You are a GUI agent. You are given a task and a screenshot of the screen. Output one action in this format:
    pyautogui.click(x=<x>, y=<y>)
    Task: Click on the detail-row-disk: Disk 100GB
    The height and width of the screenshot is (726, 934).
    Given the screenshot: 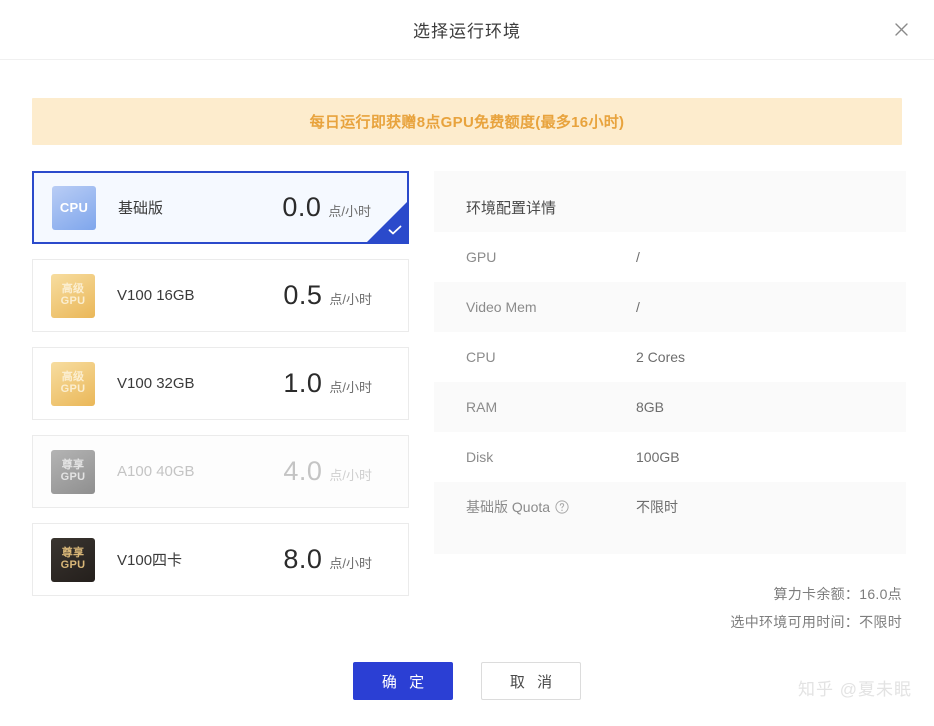 What is the action you would take?
    pyautogui.click(x=670, y=457)
    